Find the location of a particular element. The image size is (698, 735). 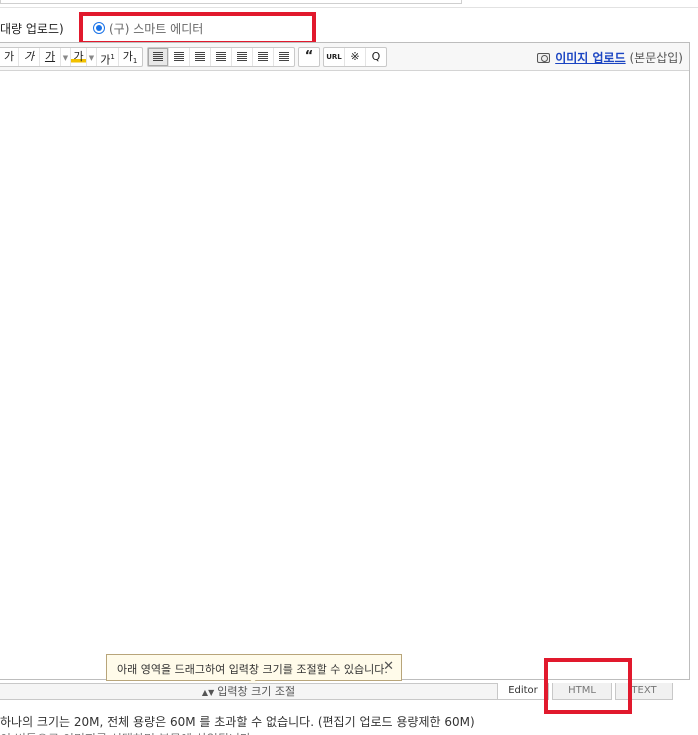

image-upload-link: 이미지 업로드 is located at coordinates (590, 58).